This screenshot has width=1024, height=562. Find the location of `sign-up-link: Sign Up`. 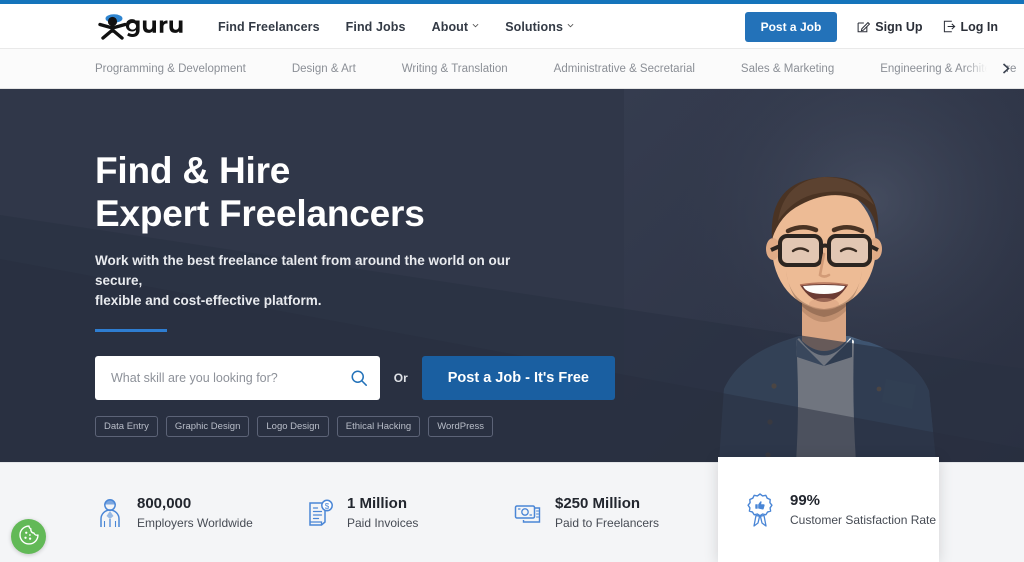

sign-up-link: Sign Up is located at coordinates (890, 26).